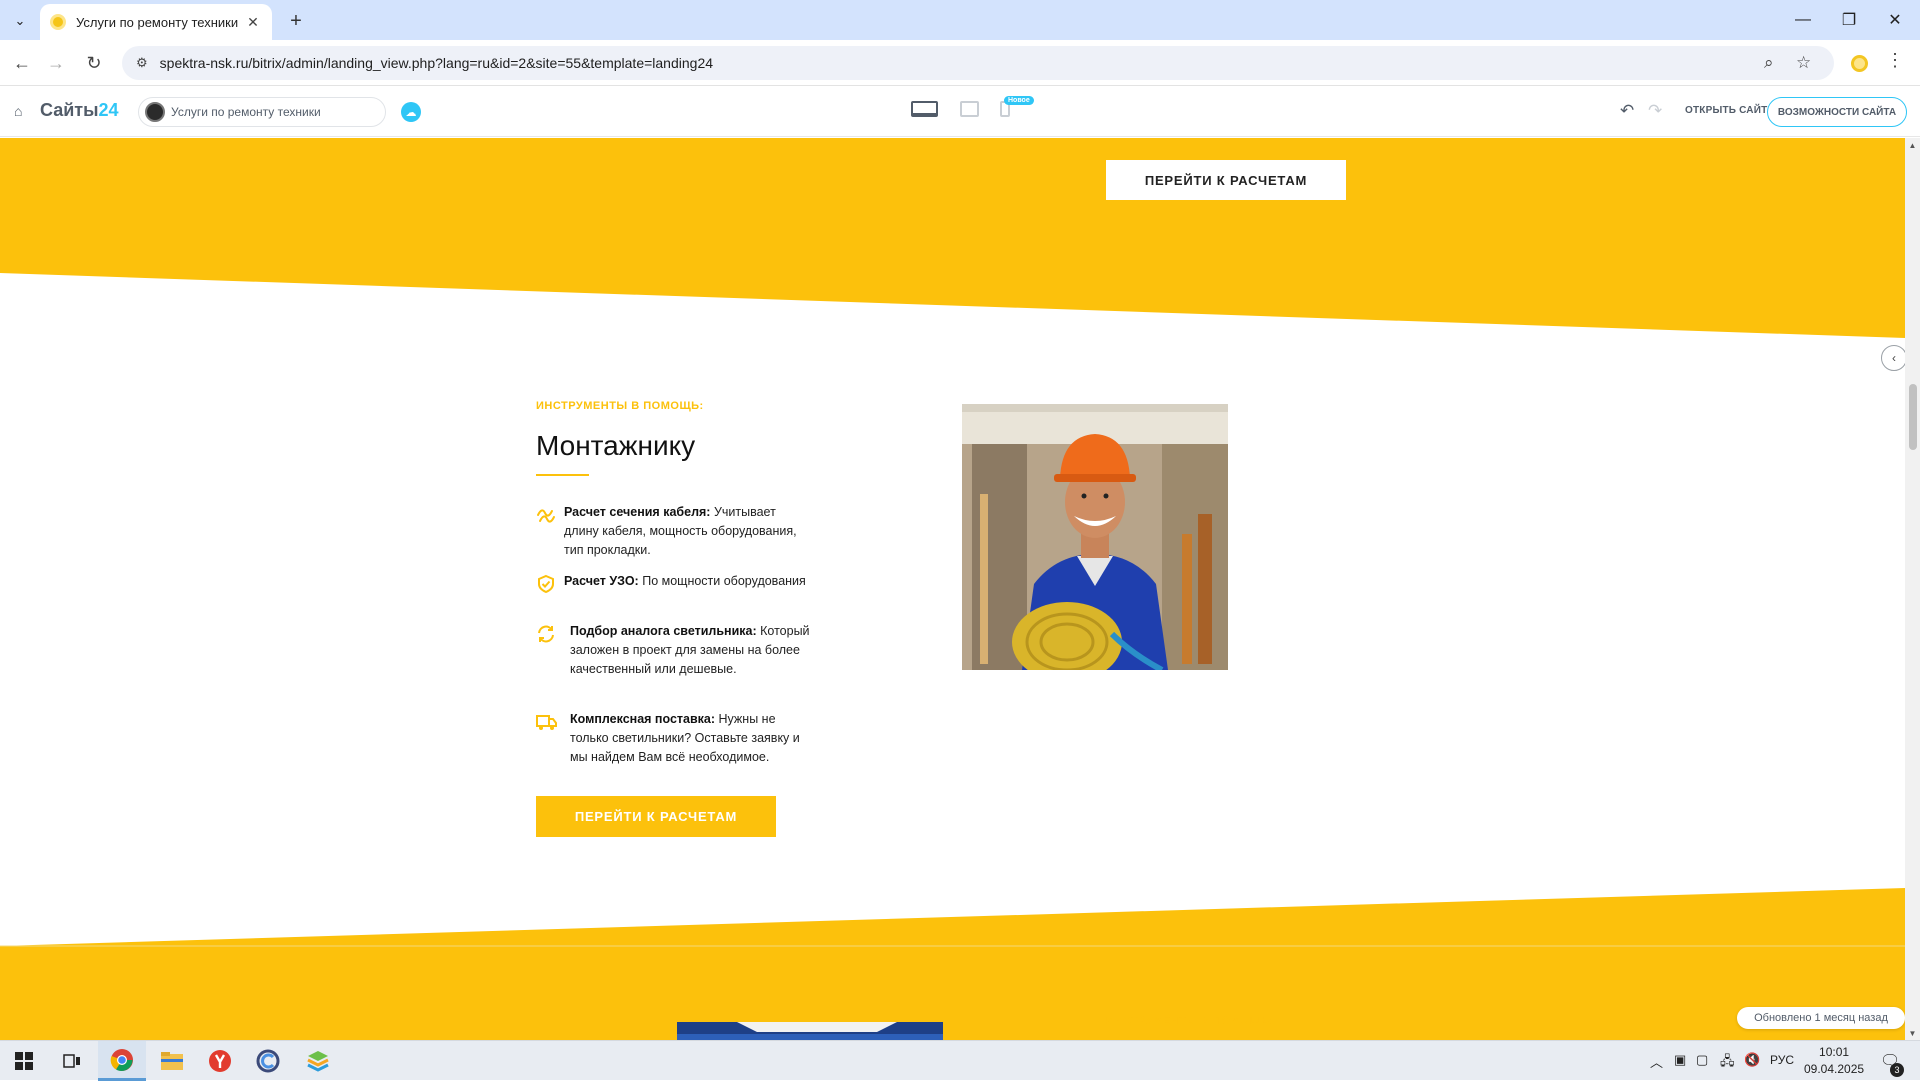  Describe the element at coordinates (79, 110) in the screenshot. I see `bitrix-logo: Сайты24` at that location.